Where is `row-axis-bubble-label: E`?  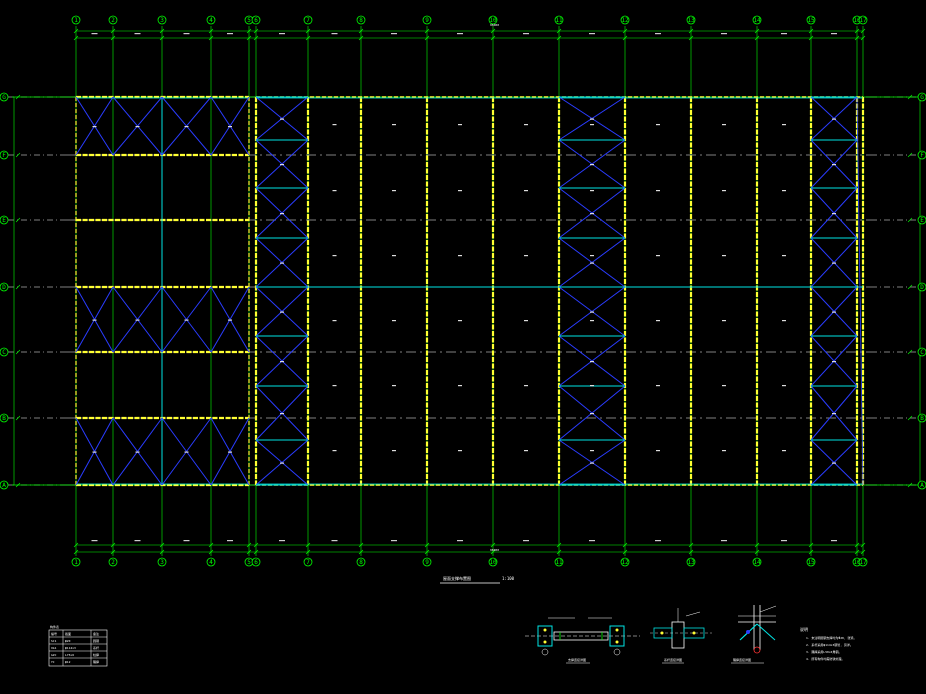 row-axis-bubble-label: E is located at coordinates (922, 220).